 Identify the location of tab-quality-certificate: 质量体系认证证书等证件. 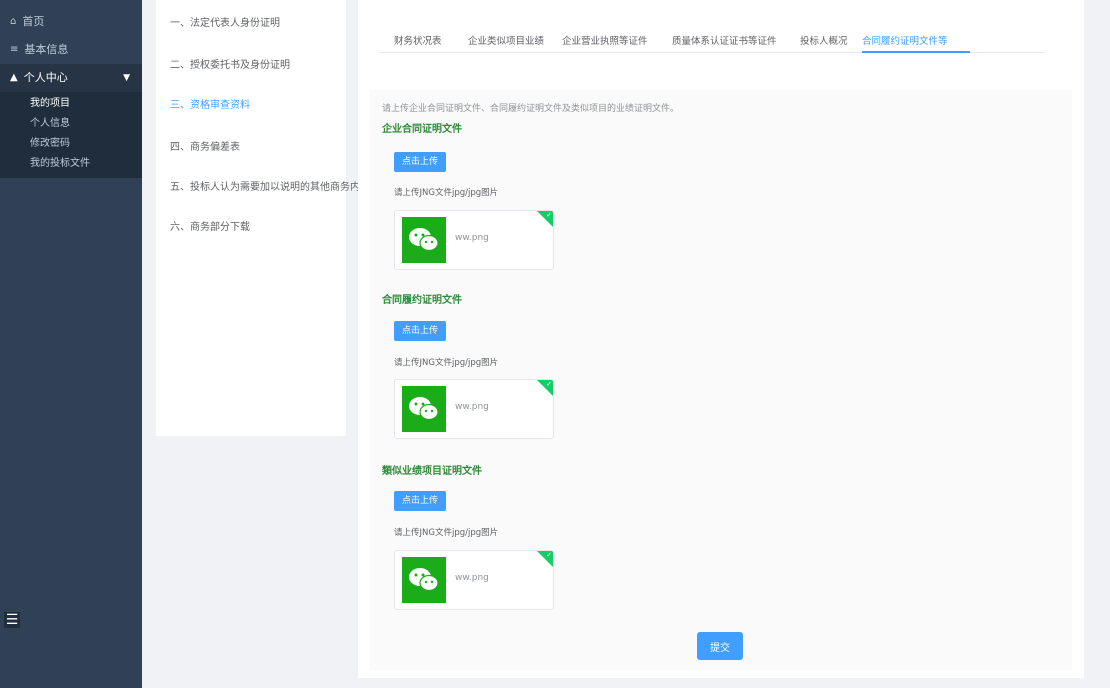
(724, 40).